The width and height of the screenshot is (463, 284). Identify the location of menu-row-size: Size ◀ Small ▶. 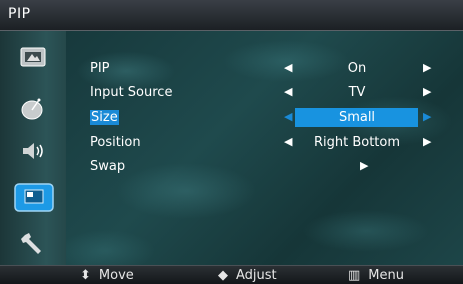
(264, 118).